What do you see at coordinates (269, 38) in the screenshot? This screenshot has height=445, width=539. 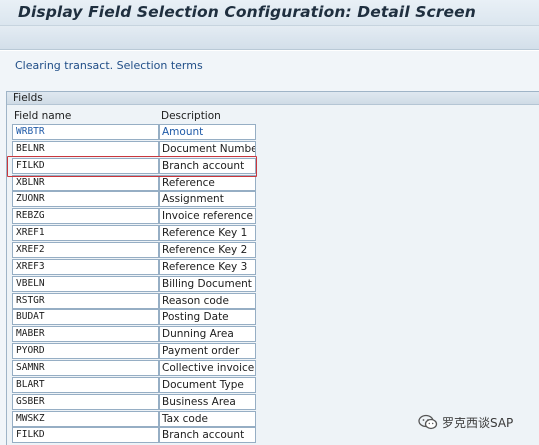 I see `application-toolbar` at bounding box center [269, 38].